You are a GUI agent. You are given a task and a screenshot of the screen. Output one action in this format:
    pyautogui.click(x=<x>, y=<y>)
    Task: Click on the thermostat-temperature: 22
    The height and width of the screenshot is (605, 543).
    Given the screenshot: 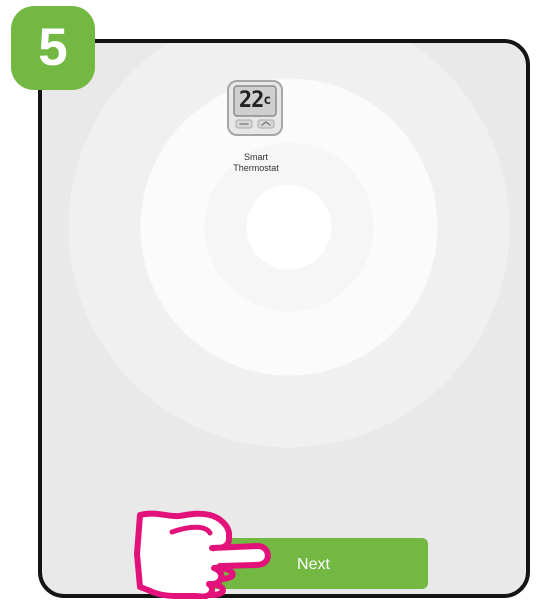 What is the action you would take?
    pyautogui.click(x=251, y=100)
    